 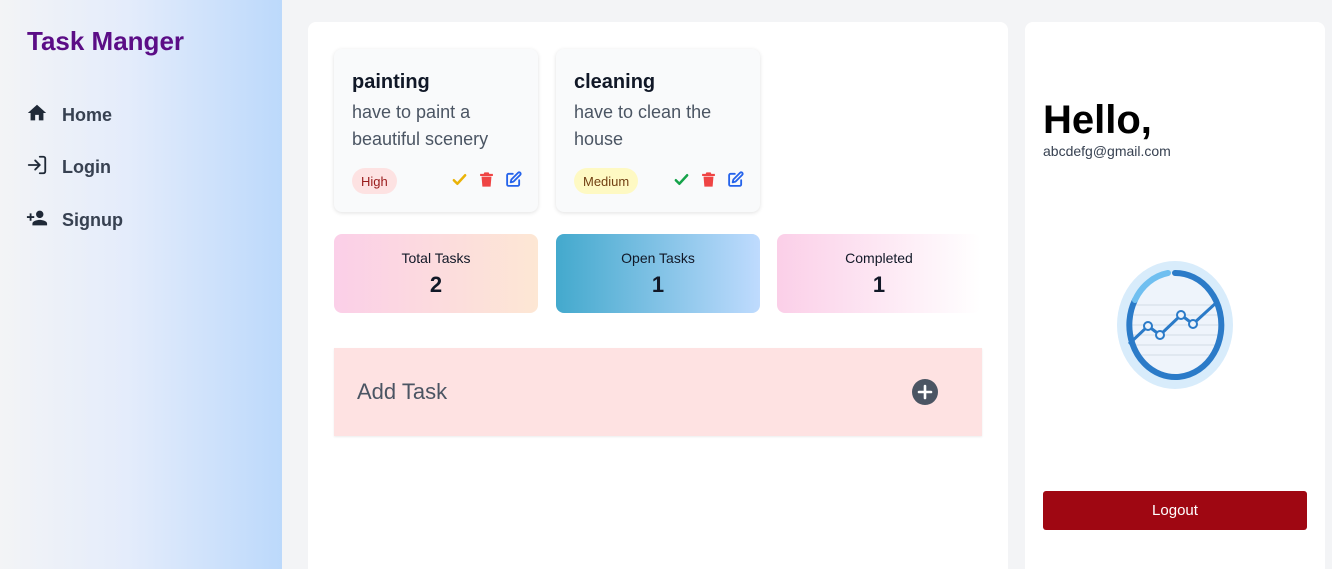 What do you see at coordinates (420, 125) in the screenshot?
I see `task-description: have to paint a beautiful scenery` at bounding box center [420, 125].